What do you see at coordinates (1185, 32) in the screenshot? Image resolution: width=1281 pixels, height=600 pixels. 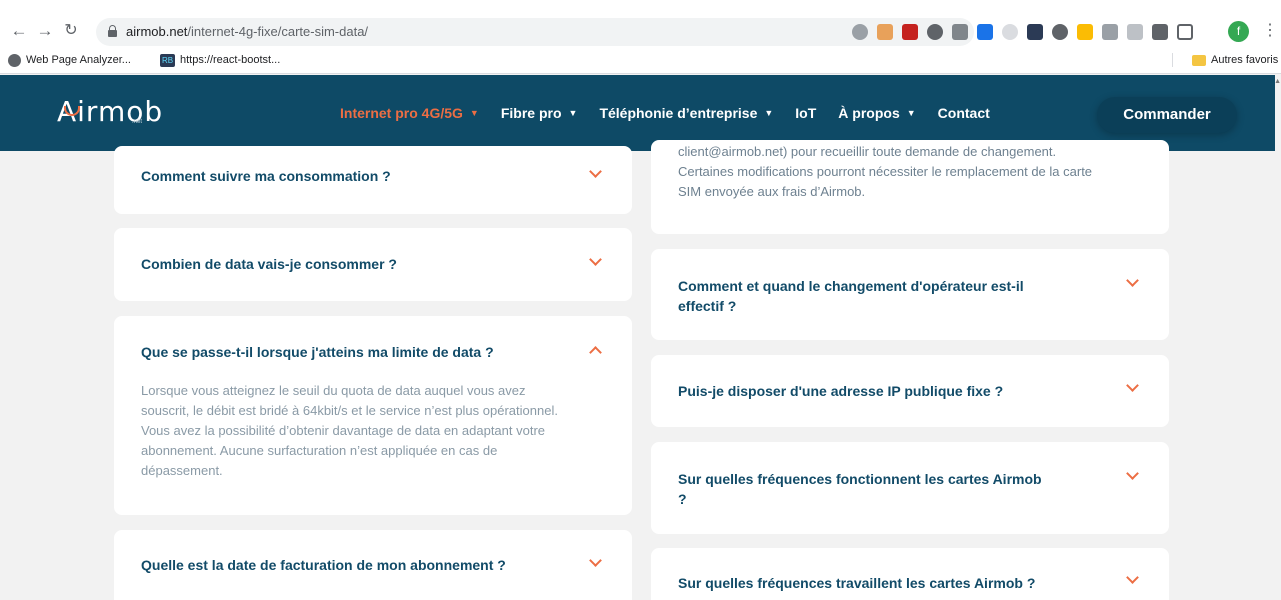 I see `side-panel-icon` at bounding box center [1185, 32].